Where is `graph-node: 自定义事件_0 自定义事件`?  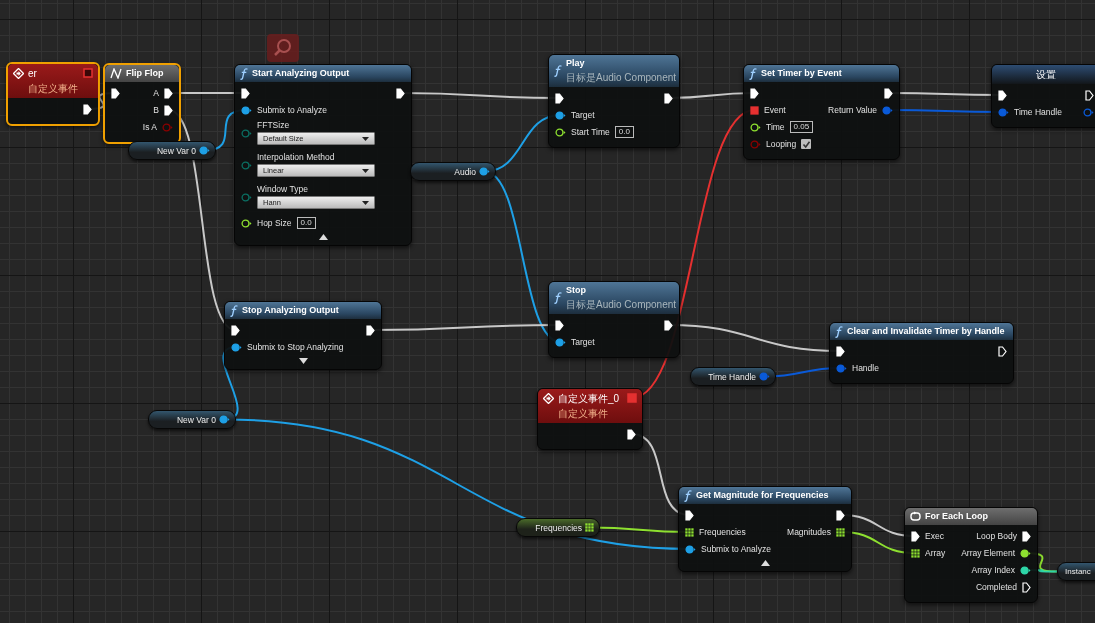 graph-node: 自定义事件_0 自定义事件 is located at coordinates (590, 419).